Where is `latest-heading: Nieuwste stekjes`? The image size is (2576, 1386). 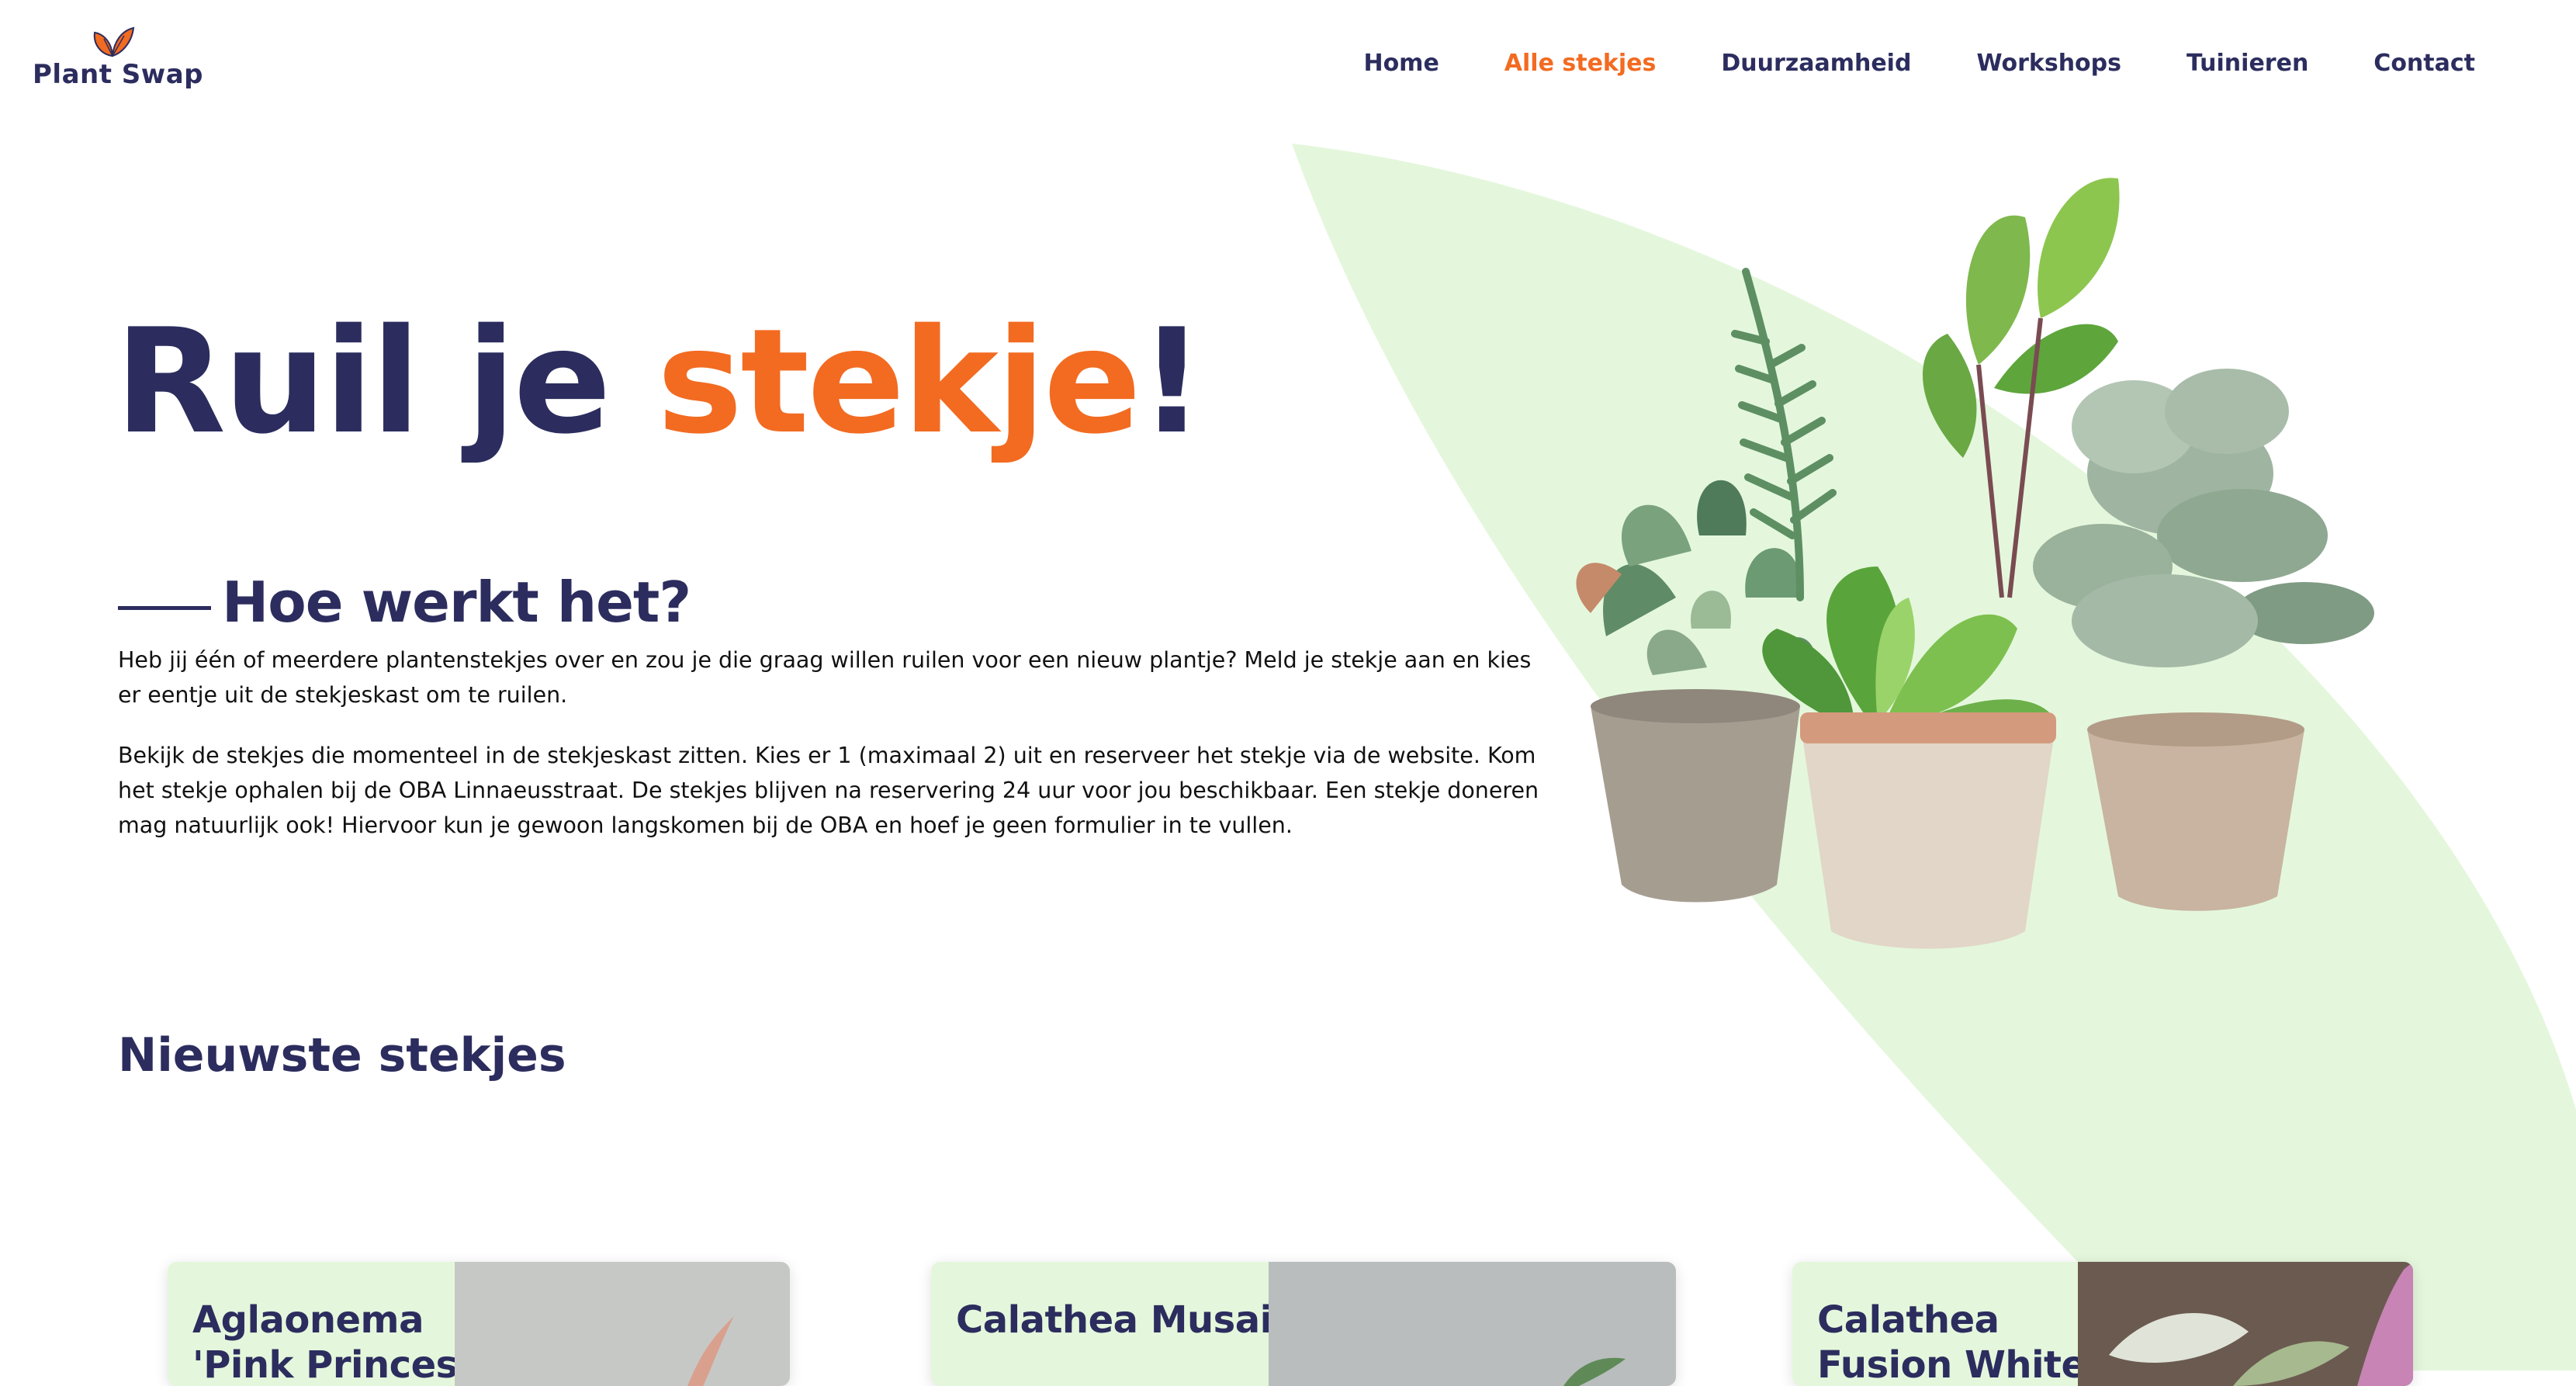 latest-heading: Nieuwste stekjes is located at coordinates (342, 1055).